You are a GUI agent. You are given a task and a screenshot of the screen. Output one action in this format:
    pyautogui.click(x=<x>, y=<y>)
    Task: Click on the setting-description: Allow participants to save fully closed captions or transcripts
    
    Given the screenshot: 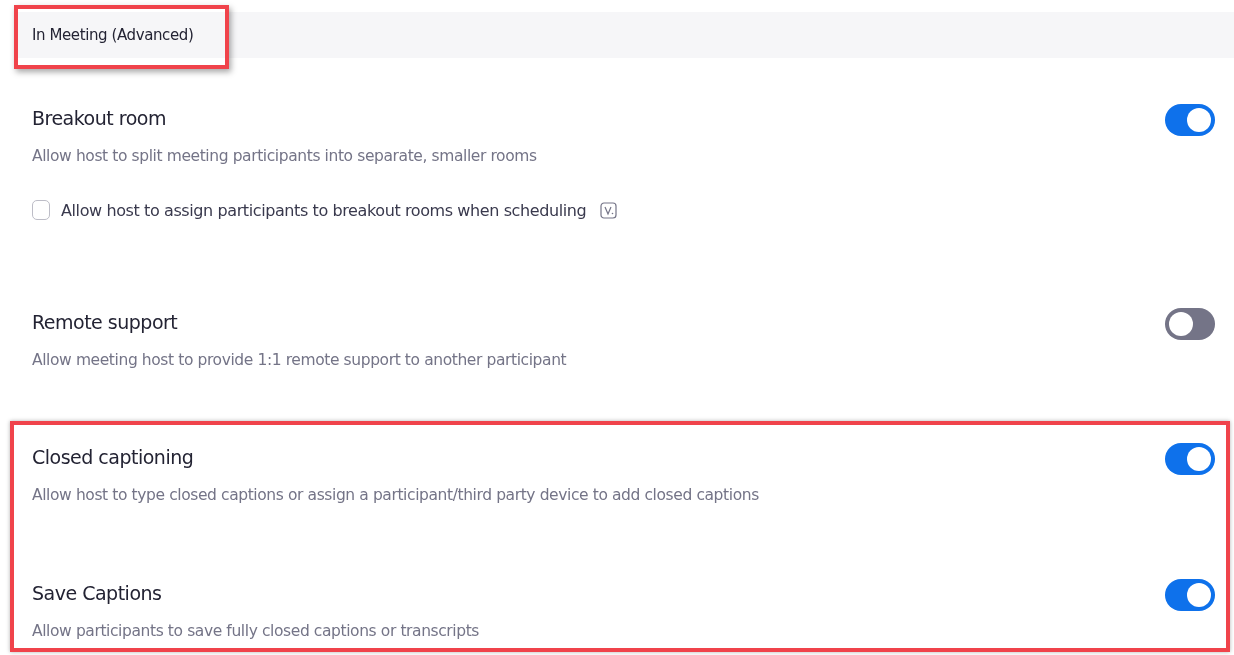 What is the action you would take?
    pyautogui.click(x=256, y=631)
    